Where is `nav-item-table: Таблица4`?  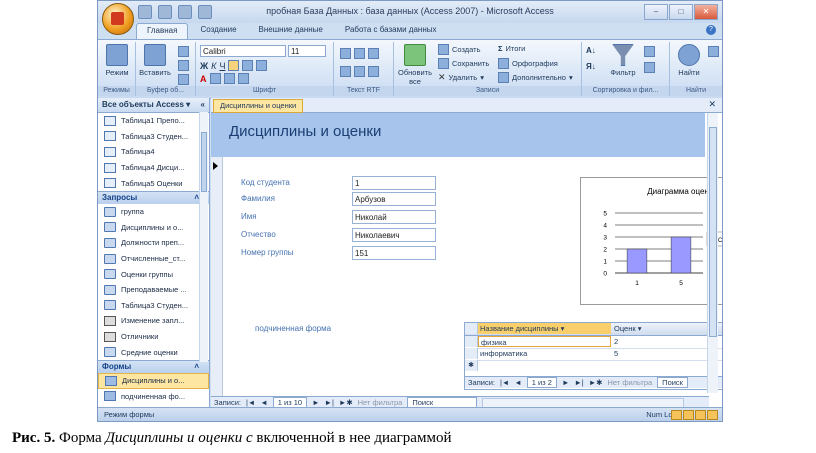 nav-item-table: Таблица4 is located at coordinates (153, 152).